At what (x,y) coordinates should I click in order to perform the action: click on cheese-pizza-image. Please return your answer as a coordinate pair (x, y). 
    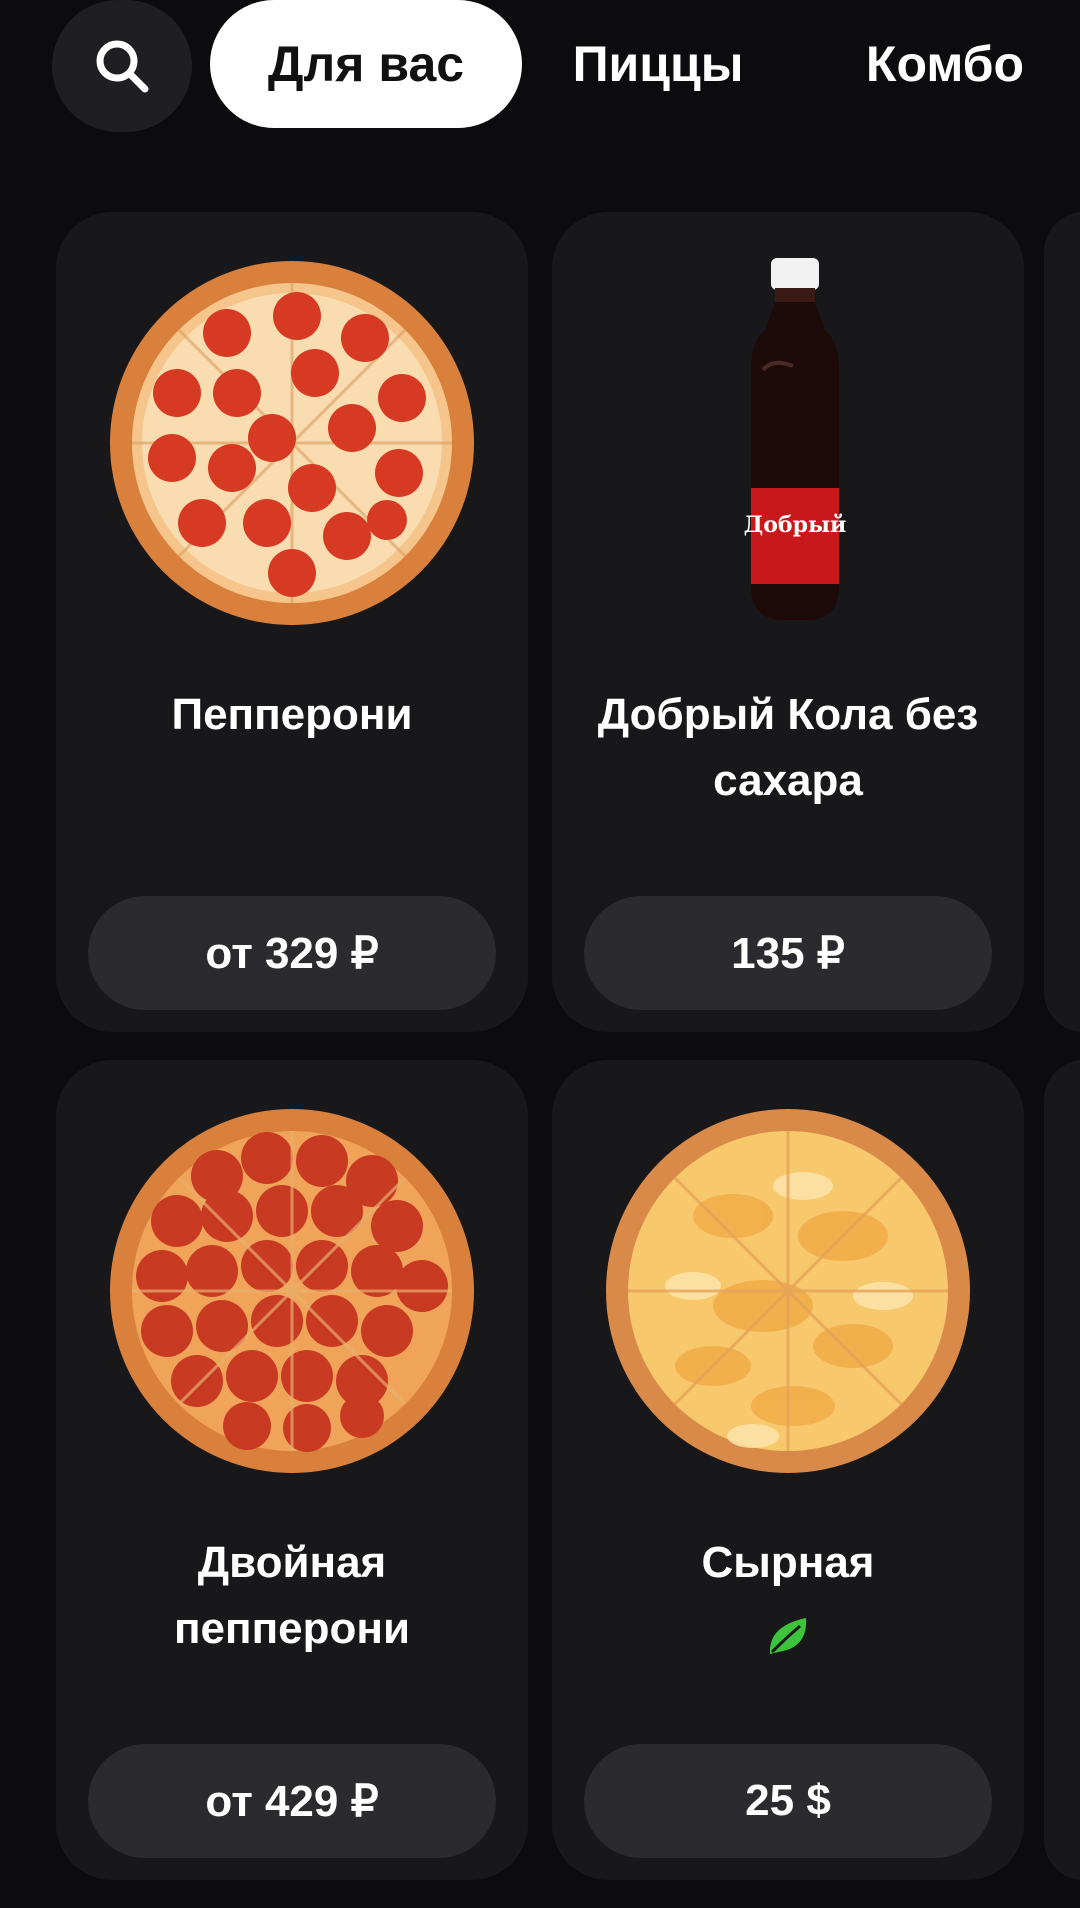
    Looking at the image, I should click on (788, 1291).